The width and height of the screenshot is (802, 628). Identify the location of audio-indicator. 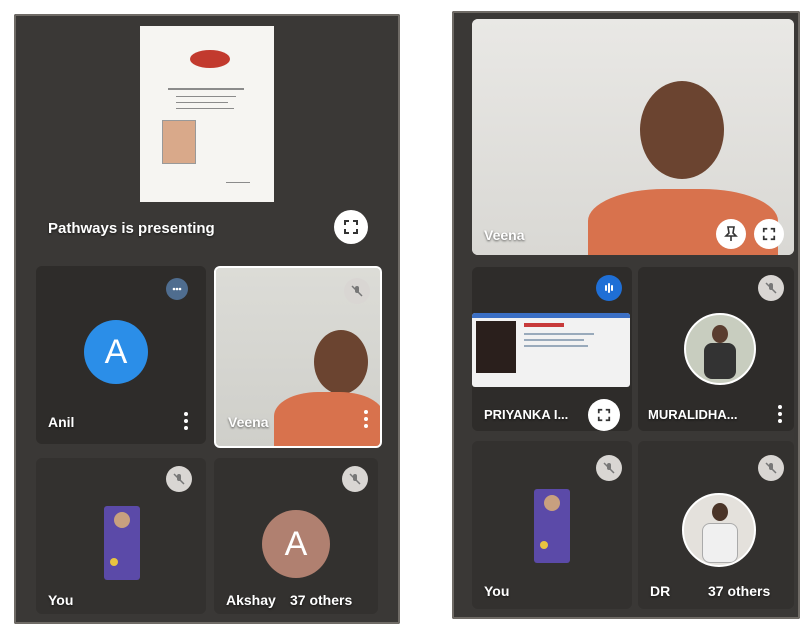
(177, 289).